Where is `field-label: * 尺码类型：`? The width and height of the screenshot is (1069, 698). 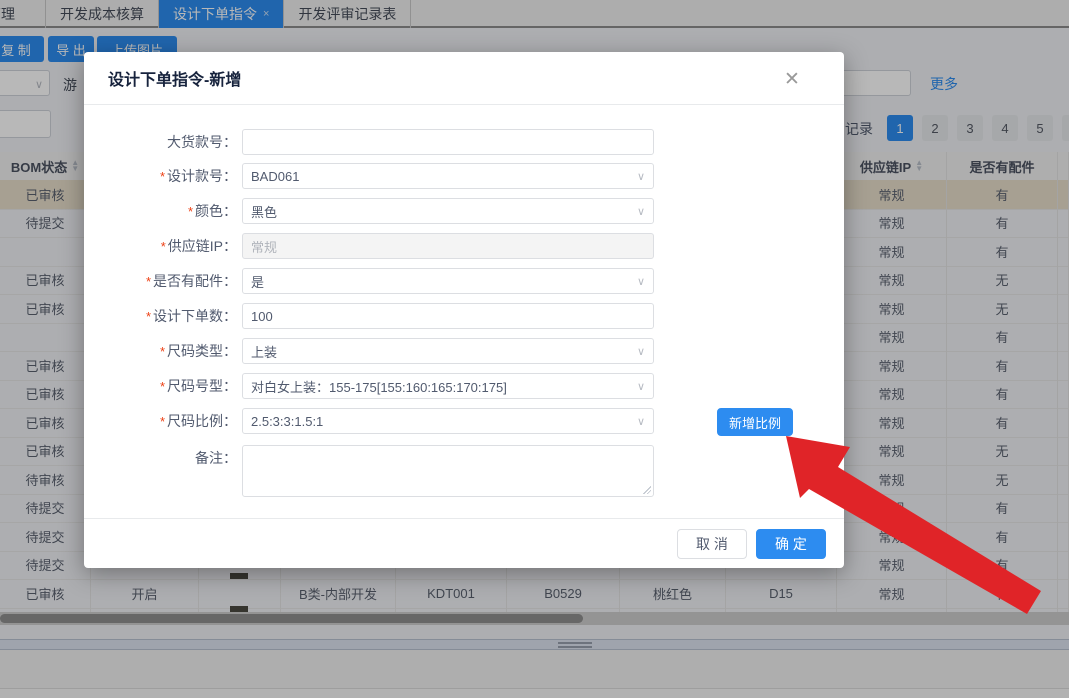
field-label: * 尺码类型： is located at coordinates (198, 351).